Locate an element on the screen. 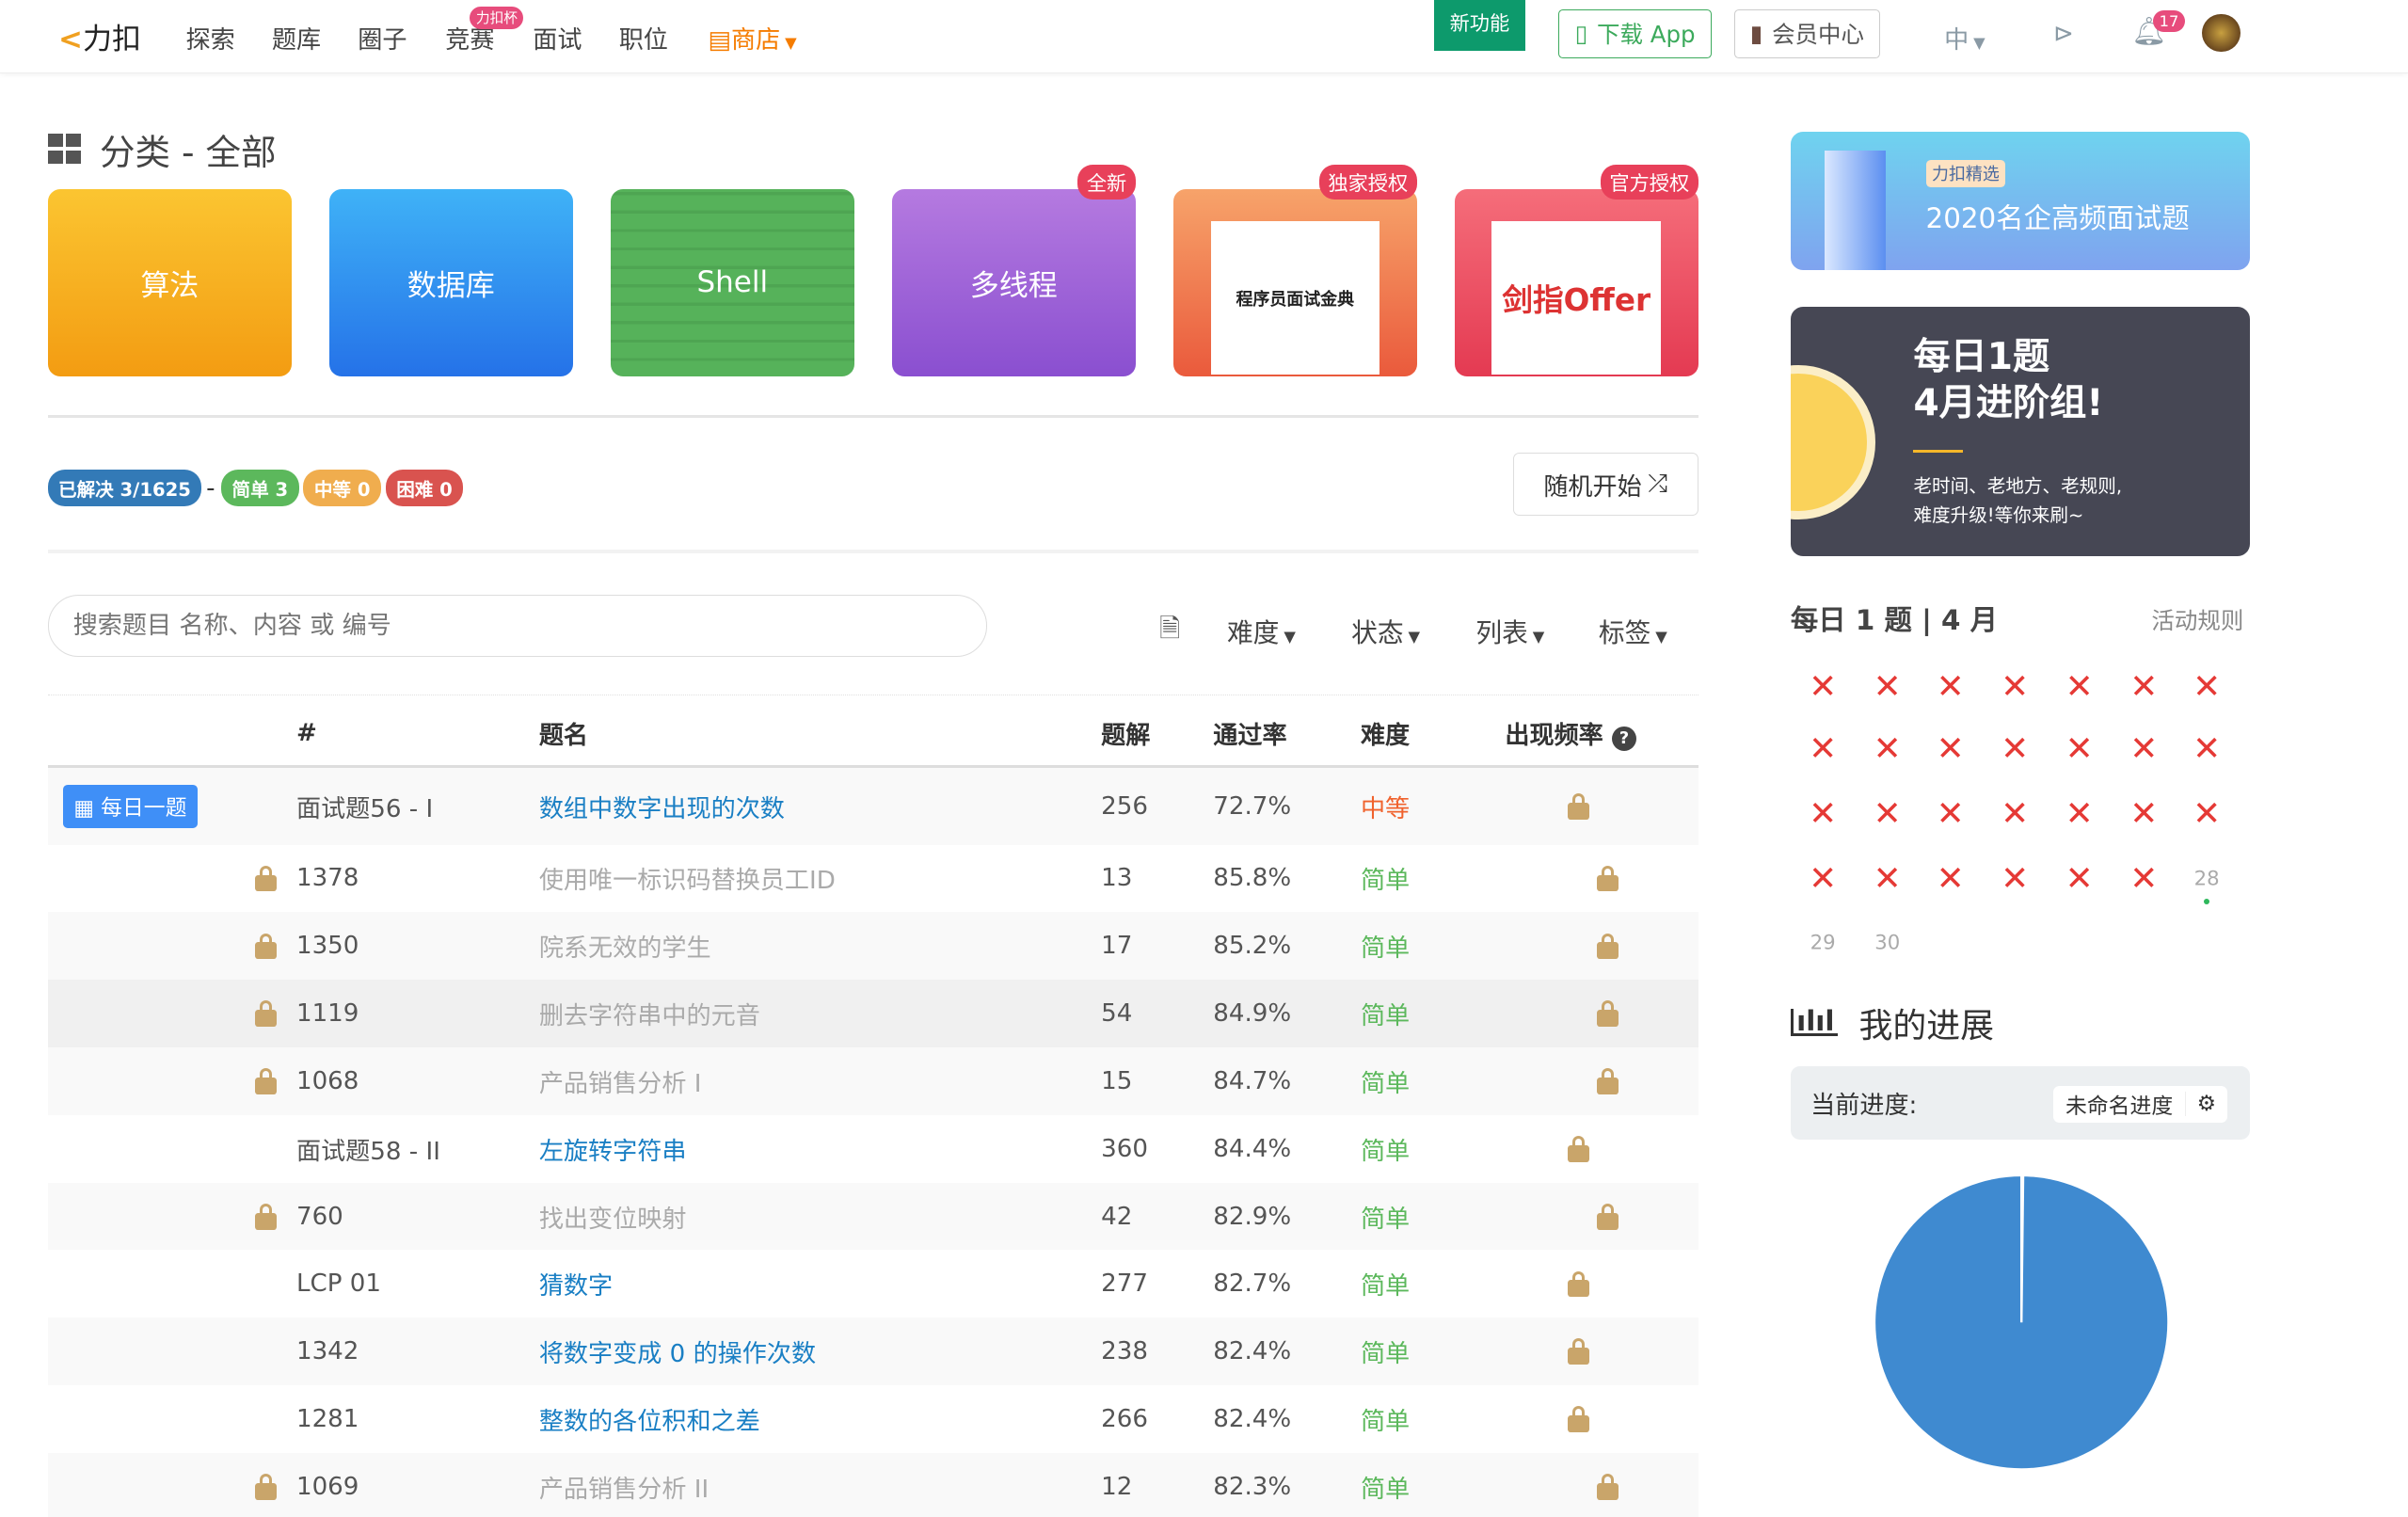  solutions-count: 360 is located at coordinates (1124, 1149).